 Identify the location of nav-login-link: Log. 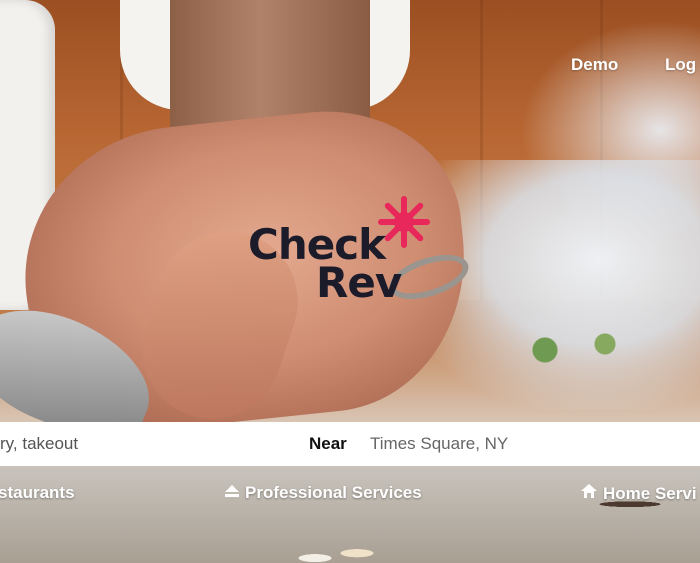
(680, 65).